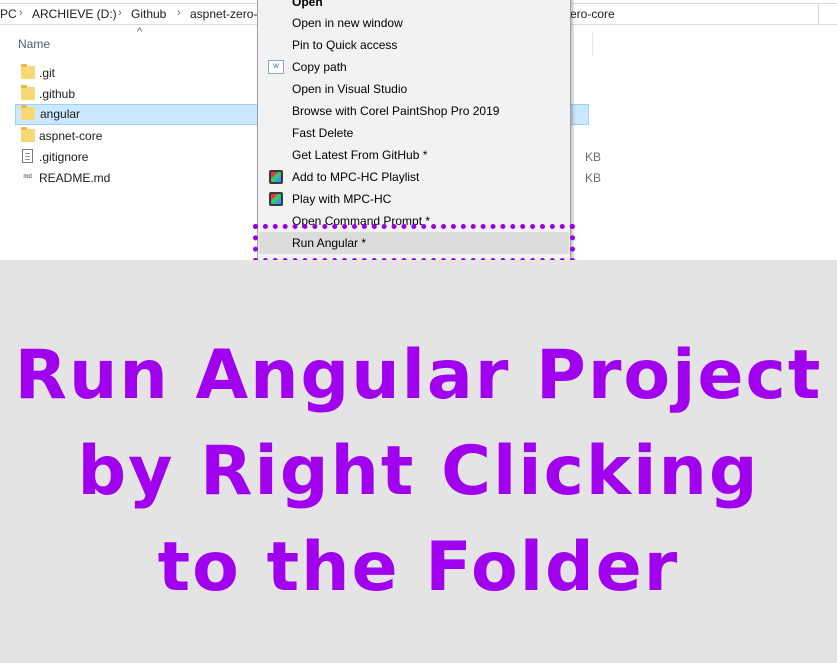  Describe the element at coordinates (34, 44) in the screenshot. I see `column-header-name: Name` at that location.